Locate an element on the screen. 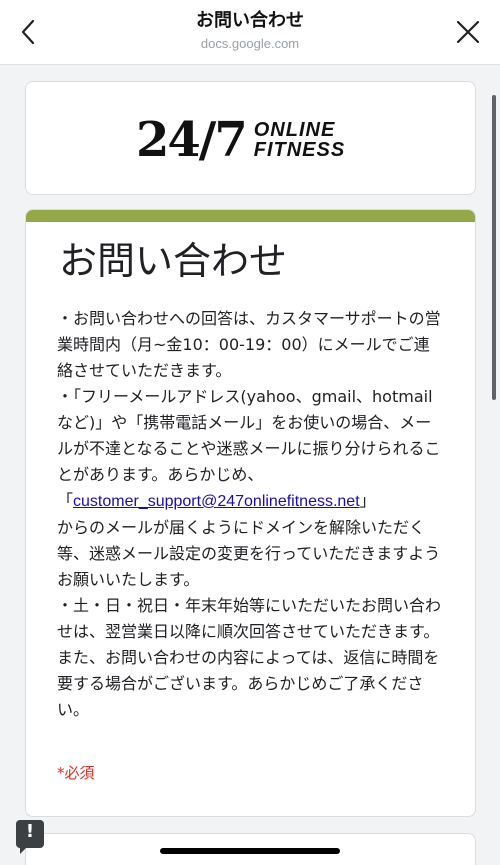  home-indicator is located at coordinates (250, 851).